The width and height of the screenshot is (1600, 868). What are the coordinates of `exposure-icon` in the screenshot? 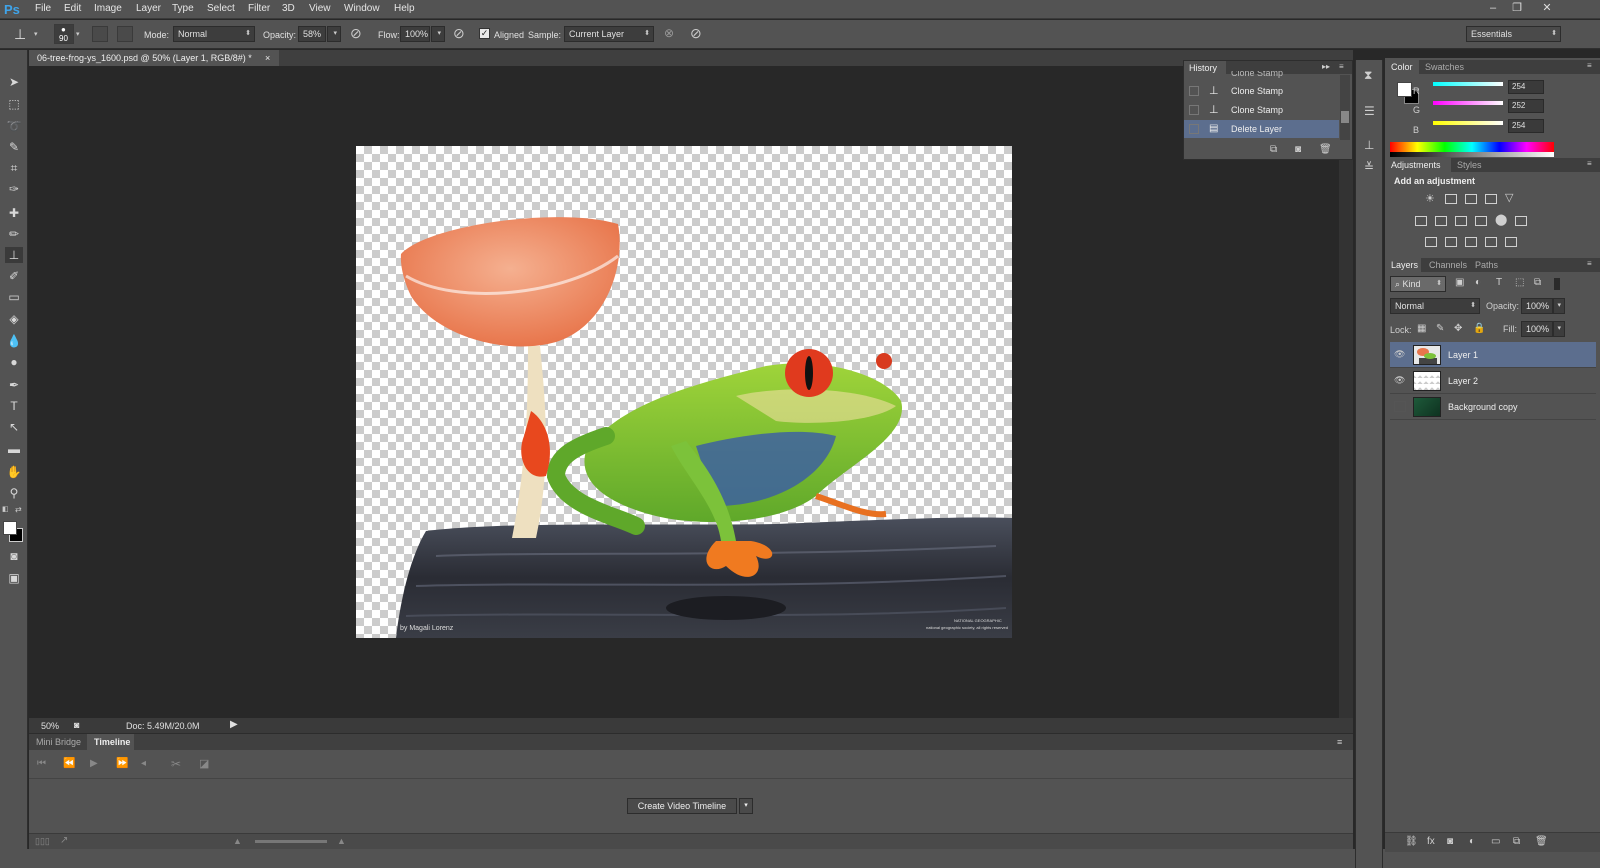 It's located at (1491, 199).